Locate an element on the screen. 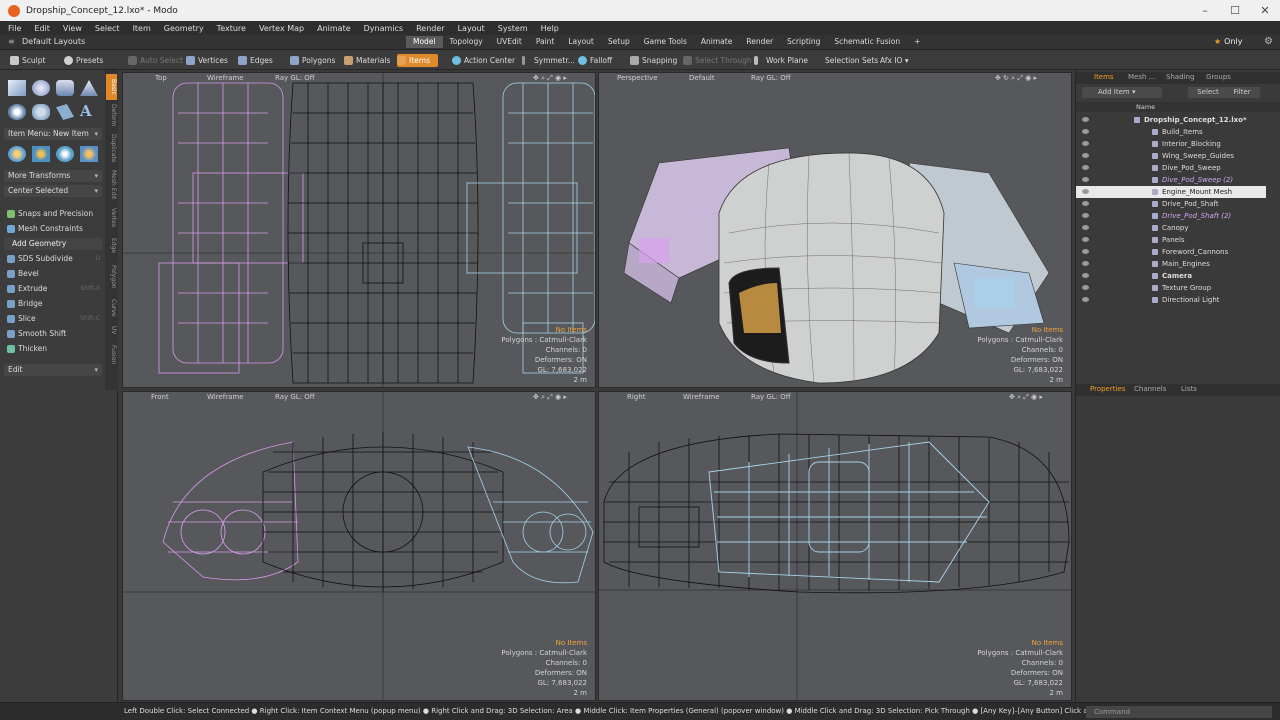 The image size is (1280, 720). polygons-button: Polygons is located at coordinates (312, 60).